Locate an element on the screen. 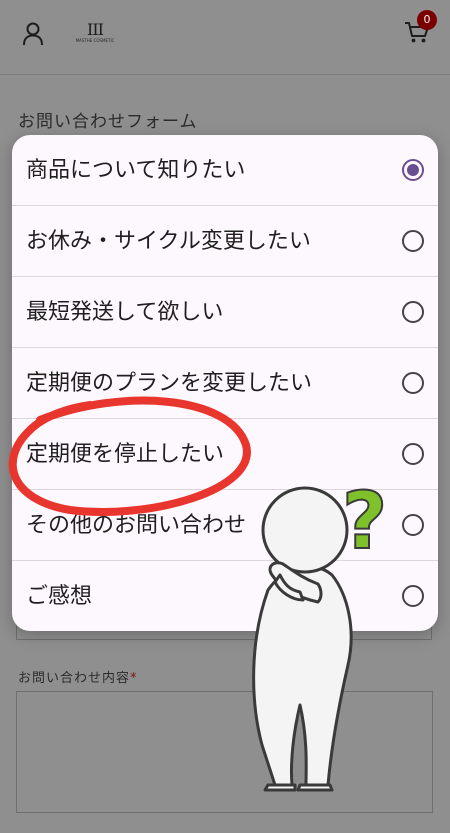 The height and width of the screenshot is (833, 450). brand-logo: III MASTHE COSMETIC is located at coordinates (95, 35).